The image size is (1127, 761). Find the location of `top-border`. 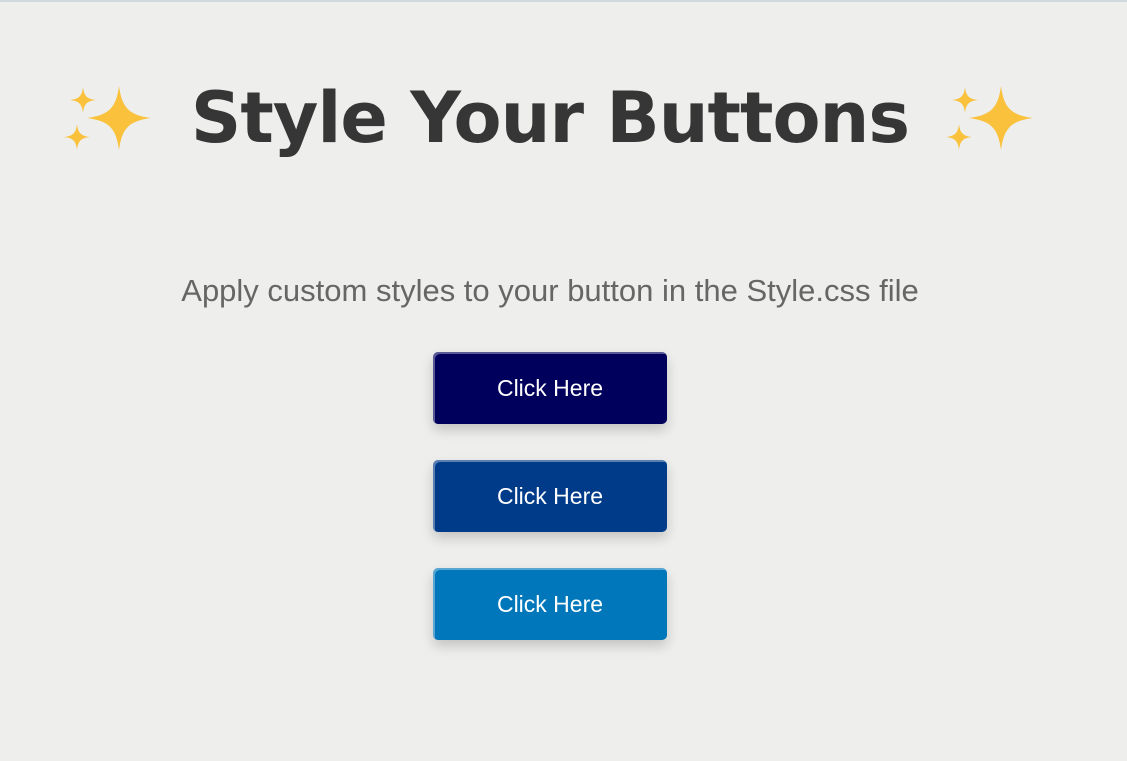

top-border is located at coordinates (563, 1).